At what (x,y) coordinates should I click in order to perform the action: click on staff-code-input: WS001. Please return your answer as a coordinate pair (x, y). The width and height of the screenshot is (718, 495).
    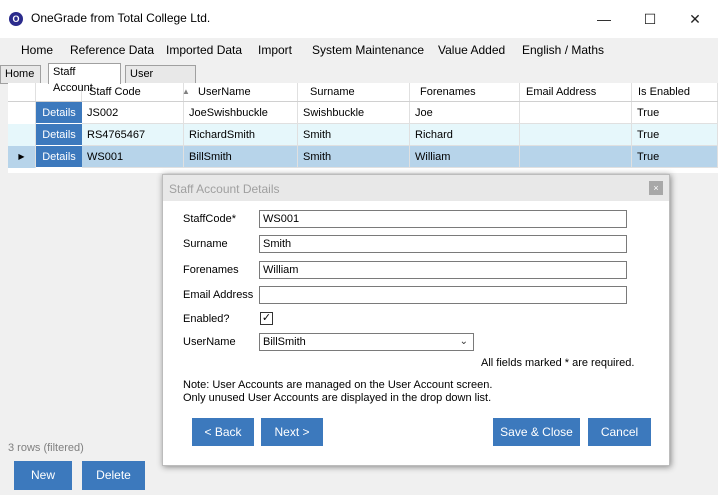
    Looking at the image, I should click on (443, 219).